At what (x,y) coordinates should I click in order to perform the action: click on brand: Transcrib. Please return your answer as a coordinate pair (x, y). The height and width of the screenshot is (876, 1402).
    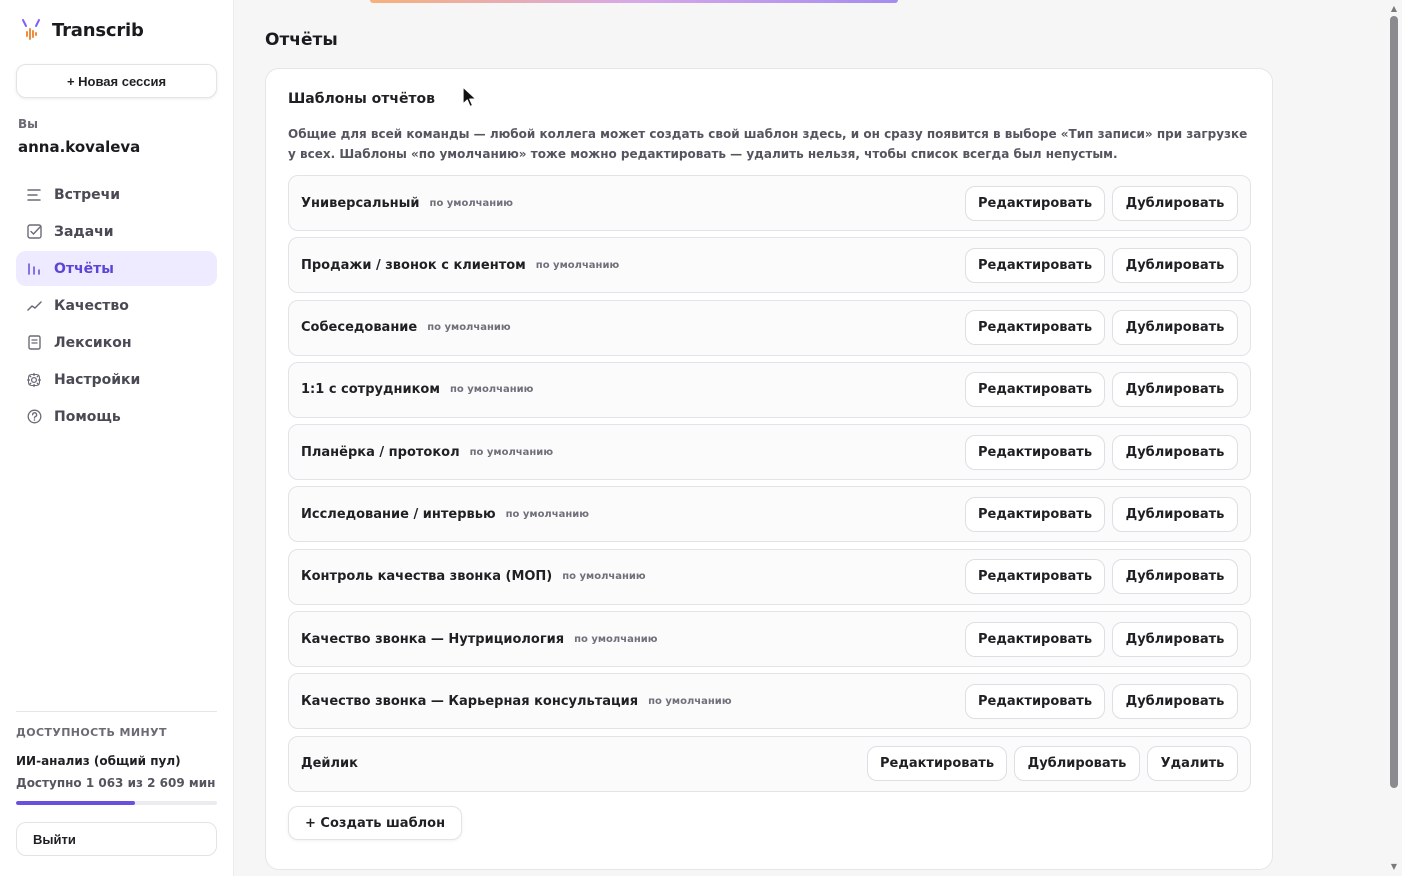
    Looking at the image, I should click on (82, 30).